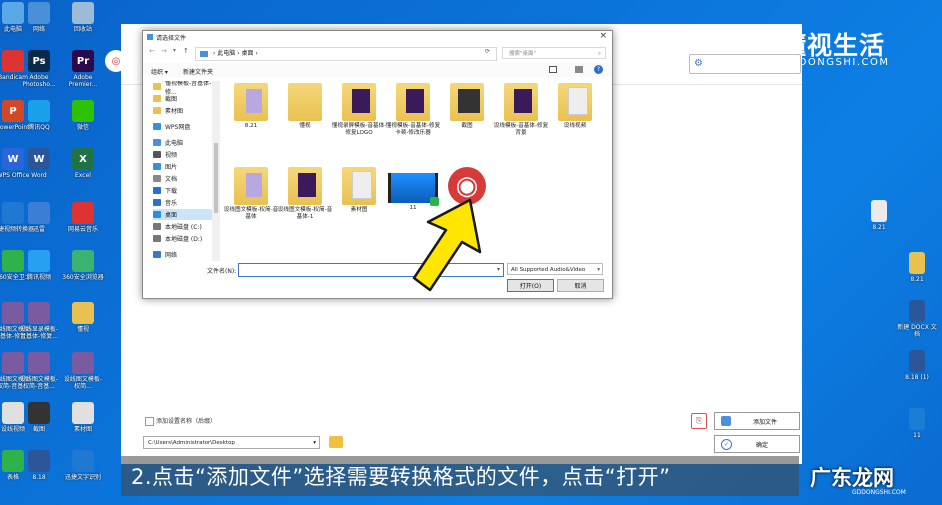 The height and width of the screenshot is (505, 942). Describe the element at coordinates (346, 54) in the screenshot. I see `breadcrumb: › 此电脑 › 桌面 ›` at that location.